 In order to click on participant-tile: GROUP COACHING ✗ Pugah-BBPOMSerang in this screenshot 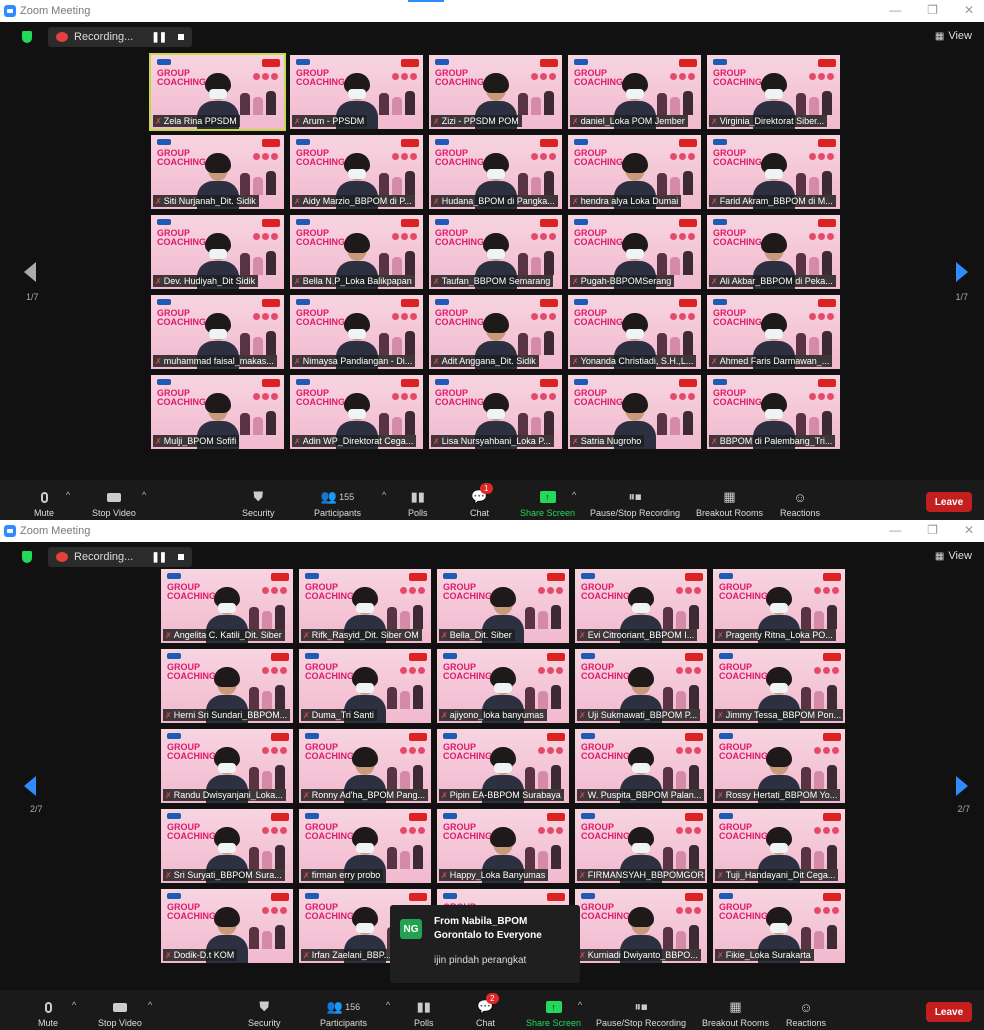, I will do `click(634, 252)`.